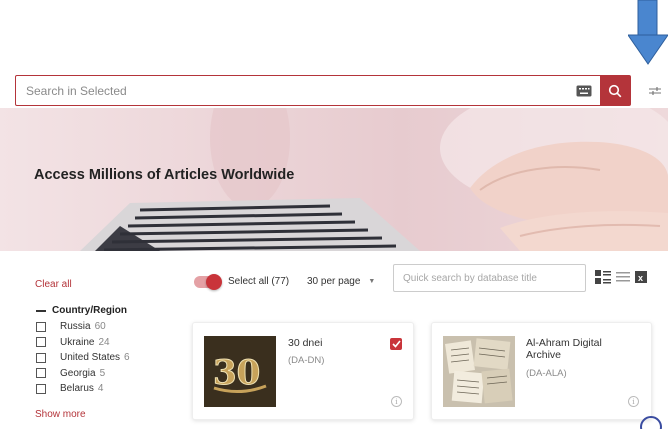 This screenshot has width=668, height=429. I want to click on database-card: 30 30 dnei (DA-DN) i, so click(303, 371).